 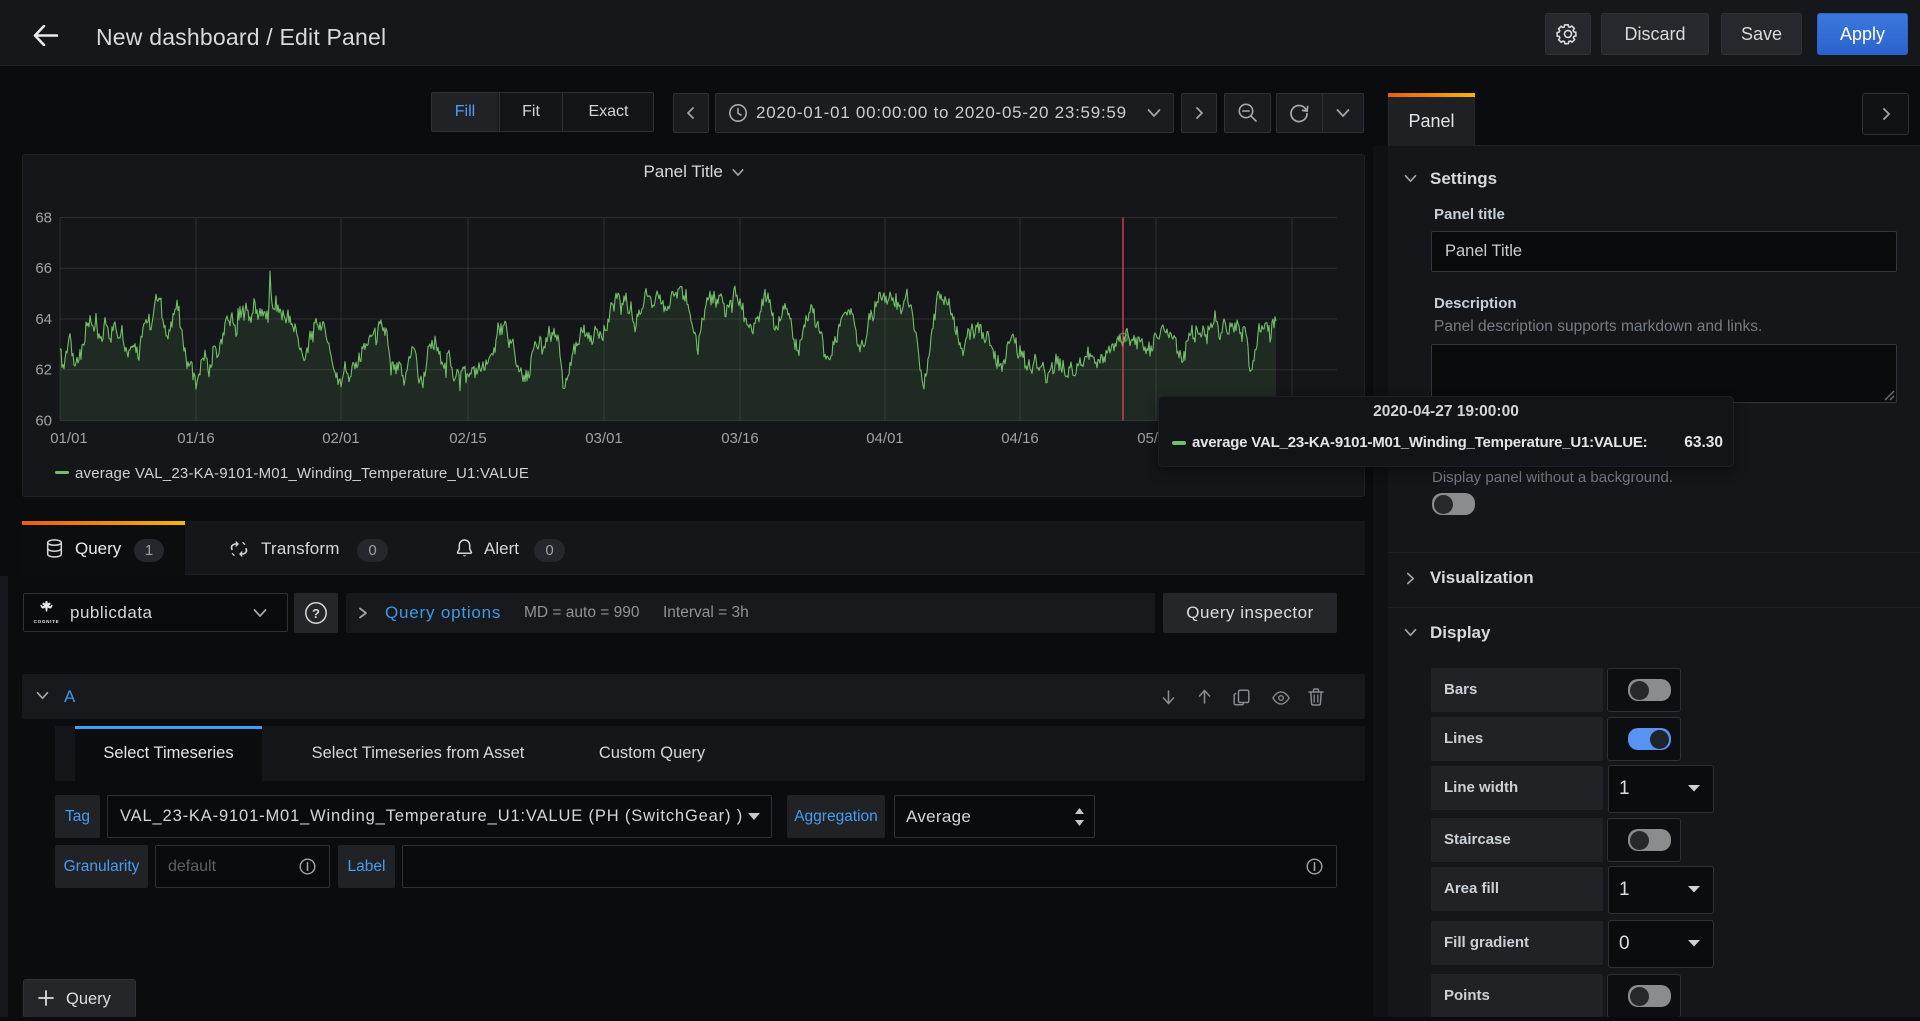 What do you see at coordinates (341, 438) in the screenshot?
I see `svg-text: 02/01` at bounding box center [341, 438].